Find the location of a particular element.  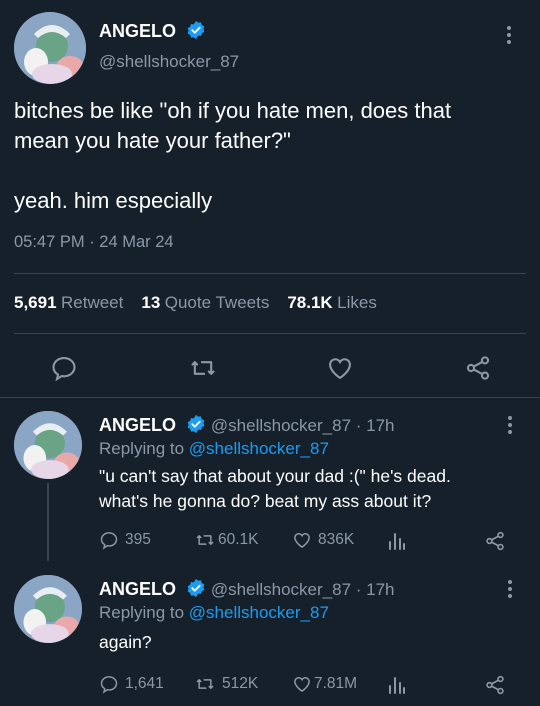

reply-button: 1,641 is located at coordinates (131, 684).